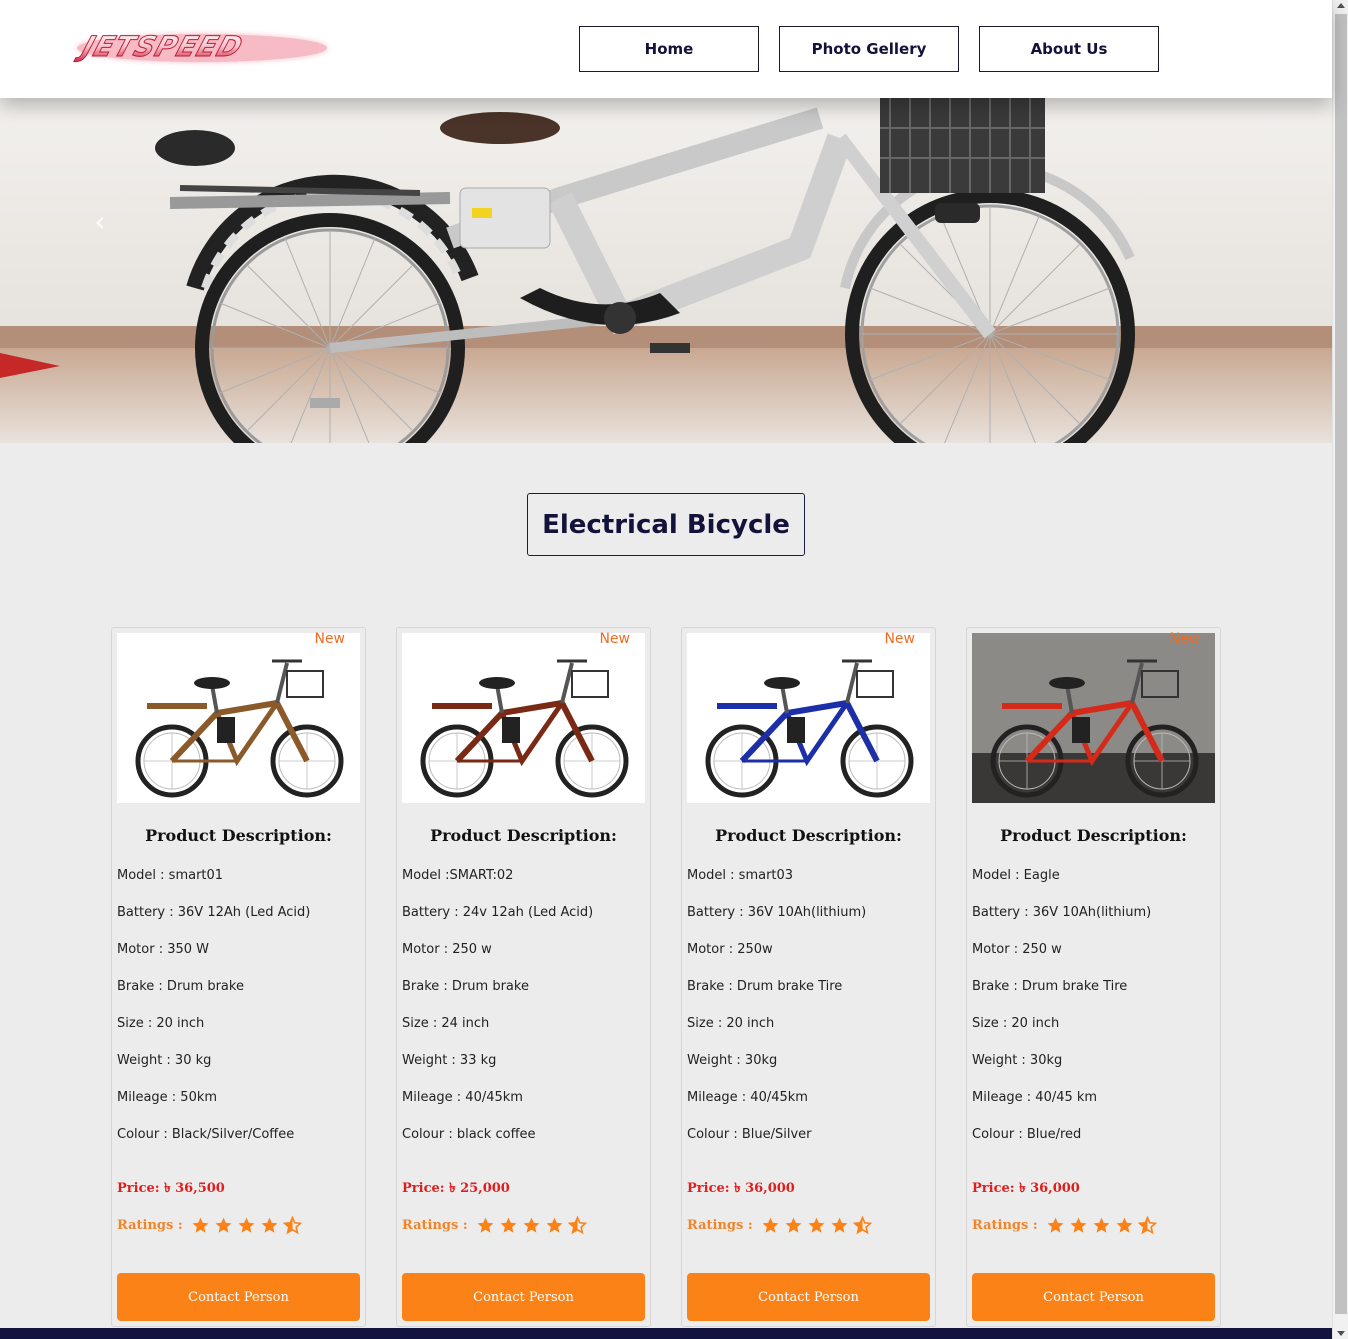  What do you see at coordinates (740, 875) in the screenshot?
I see `product-spec: Model : smart03` at bounding box center [740, 875].